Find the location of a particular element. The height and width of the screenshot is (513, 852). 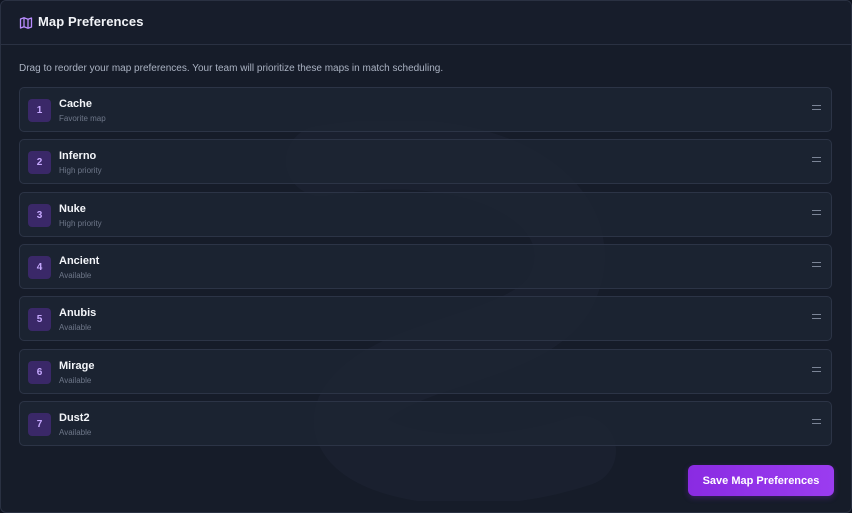

map-name: Ancient is located at coordinates (79, 261).